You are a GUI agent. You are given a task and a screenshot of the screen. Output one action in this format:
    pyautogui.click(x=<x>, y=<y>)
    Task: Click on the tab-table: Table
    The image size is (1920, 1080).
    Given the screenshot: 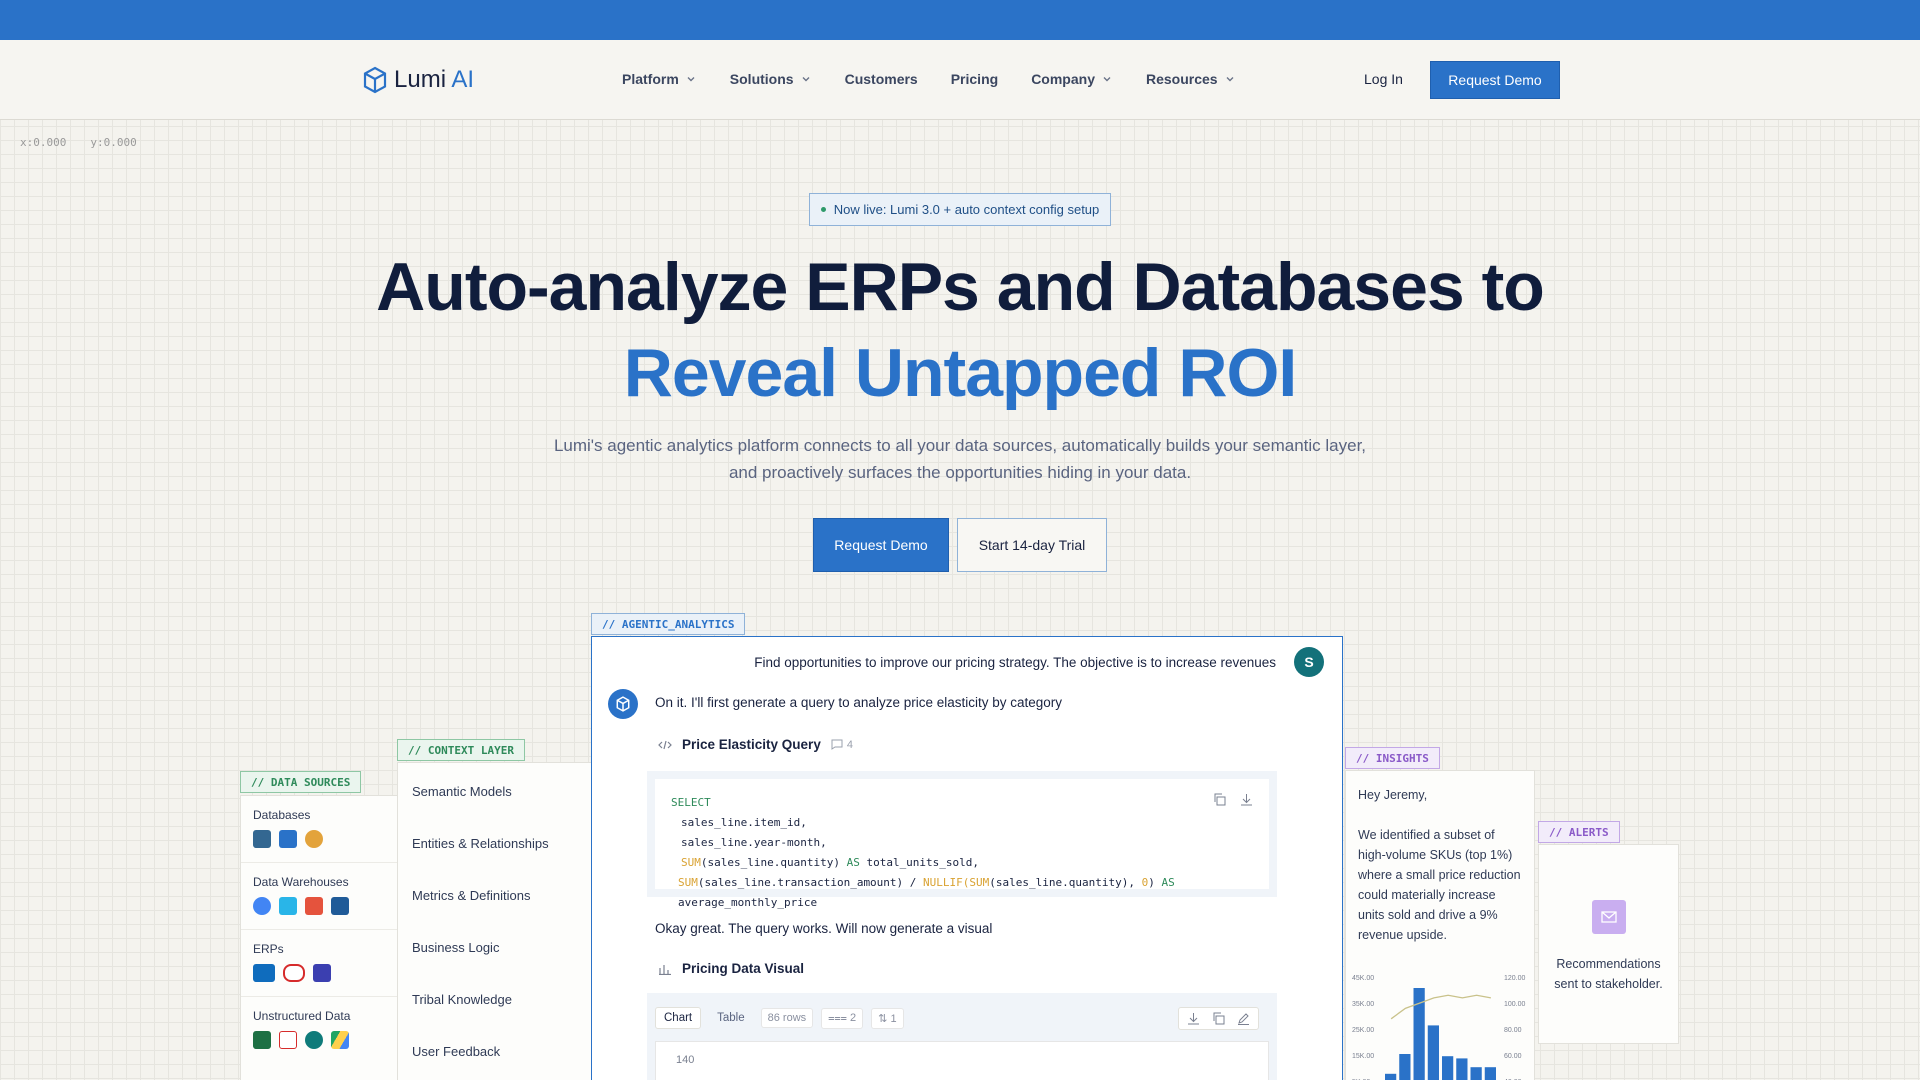 What is the action you would take?
    pyautogui.click(x=731, y=1018)
    